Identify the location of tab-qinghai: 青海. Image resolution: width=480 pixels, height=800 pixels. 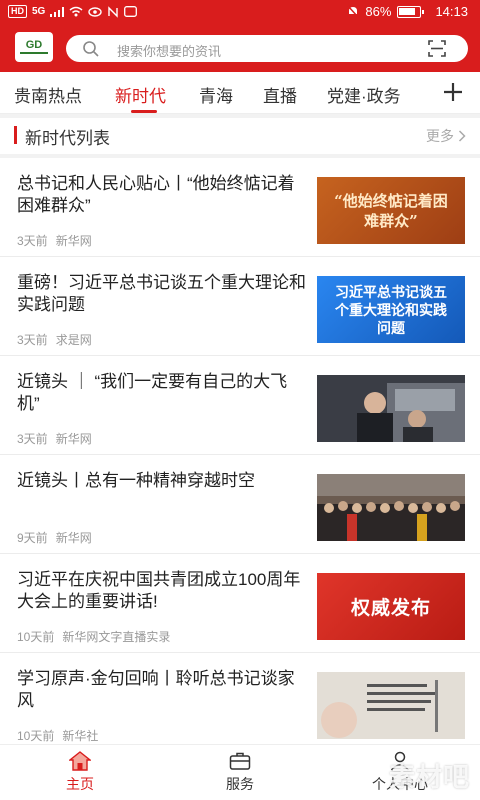
(216, 94).